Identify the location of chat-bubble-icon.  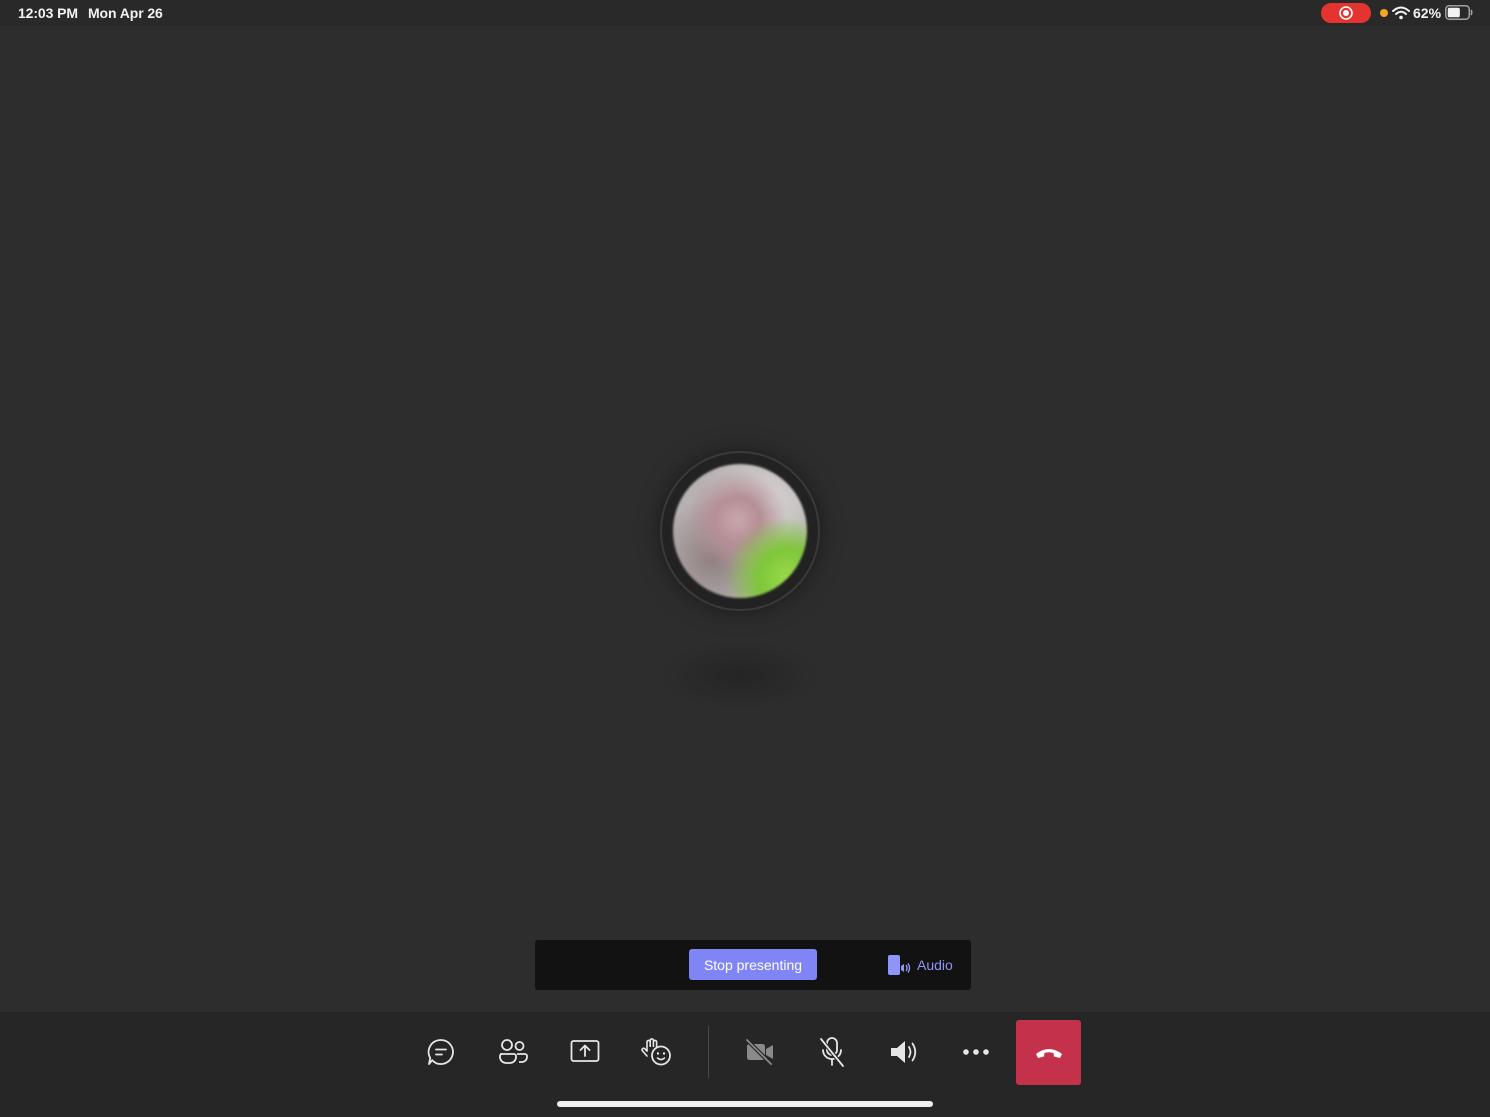
(440, 1052).